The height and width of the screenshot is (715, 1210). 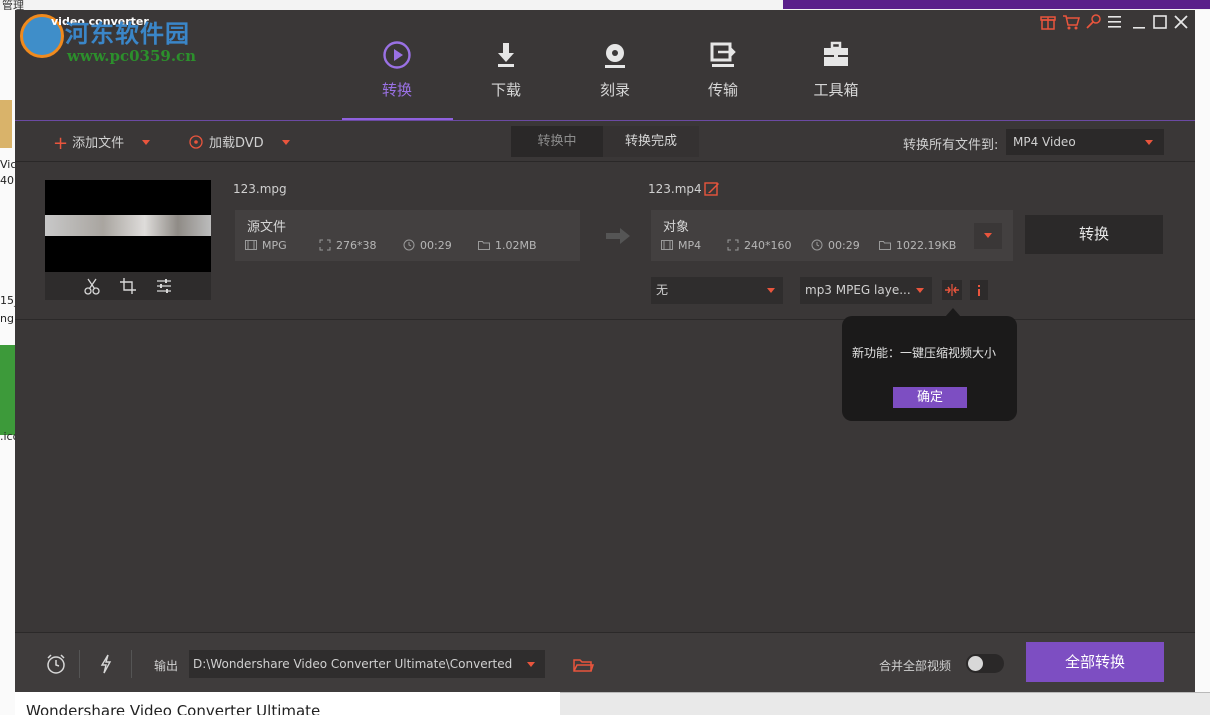 I want to click on source-title: 源文件, so click(x=267, y=227).